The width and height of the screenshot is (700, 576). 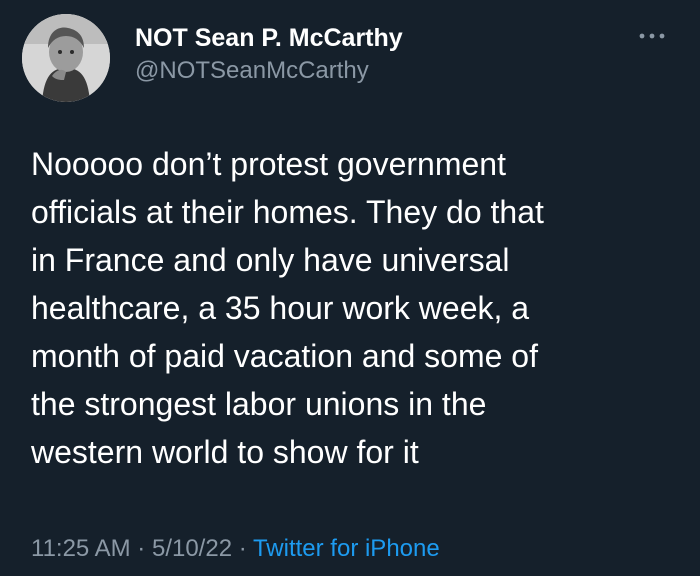 I want to click on profile-photo-icon, so click(x=66, y=58).